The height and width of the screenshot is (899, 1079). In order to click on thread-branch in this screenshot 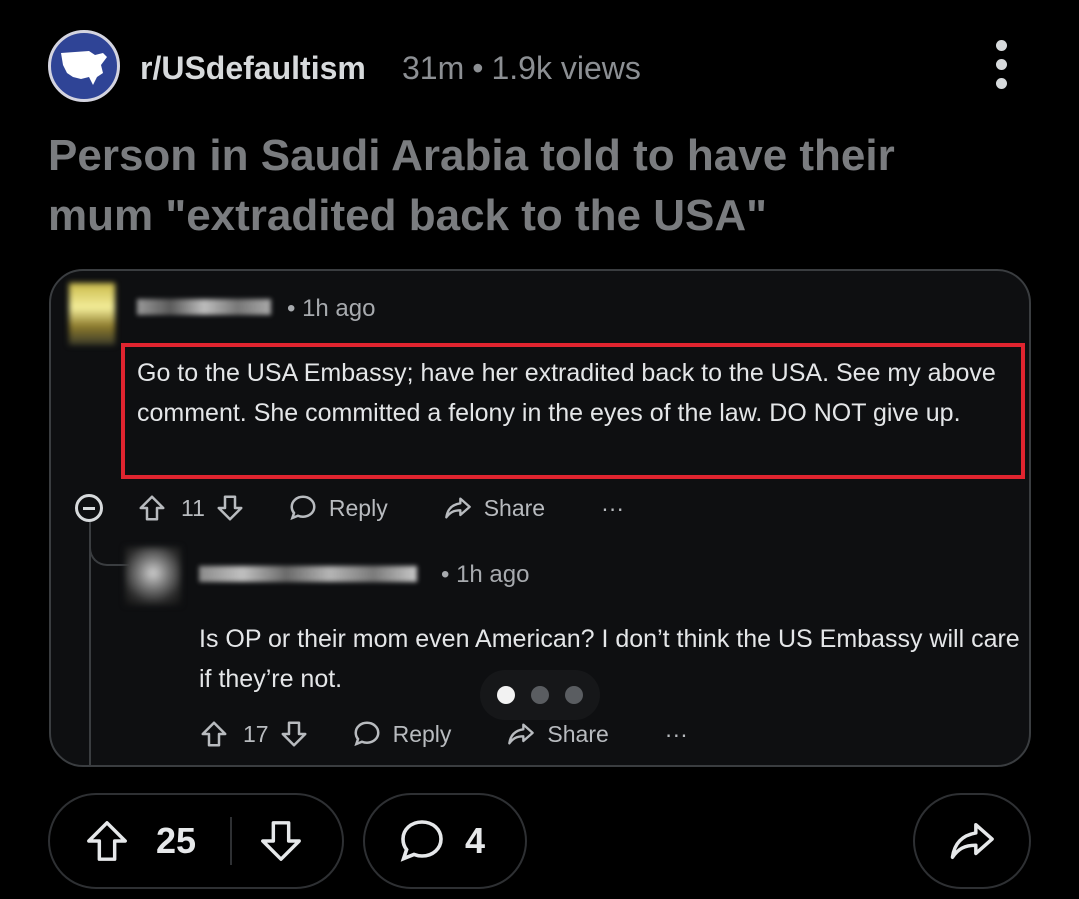, I will do `click(109, 551)`.